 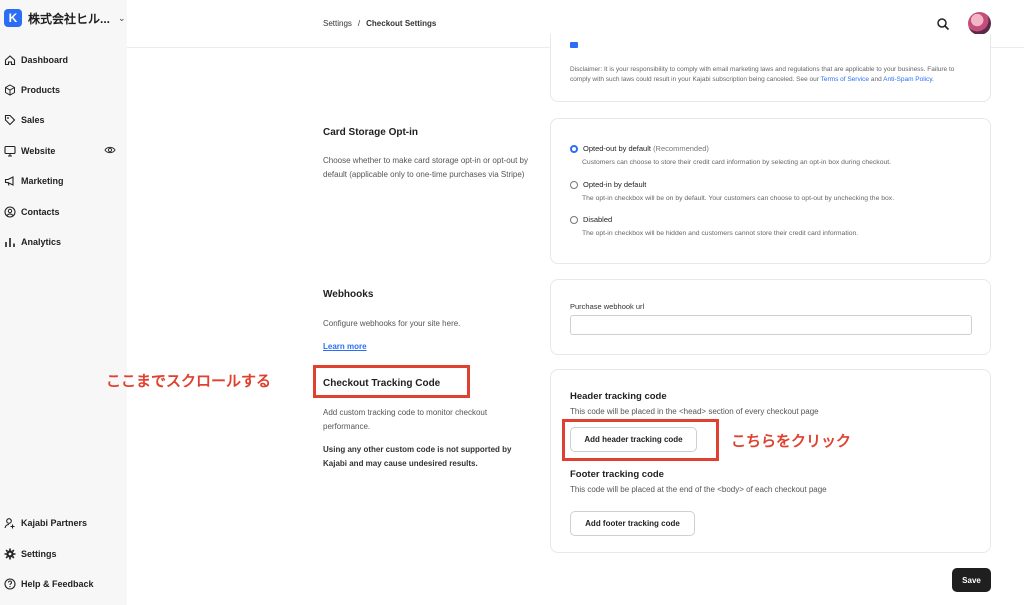 What do you see at coordinates (971, 580) in the screenshot?
I see `save-button: Save` at bounding box center [971, 580].